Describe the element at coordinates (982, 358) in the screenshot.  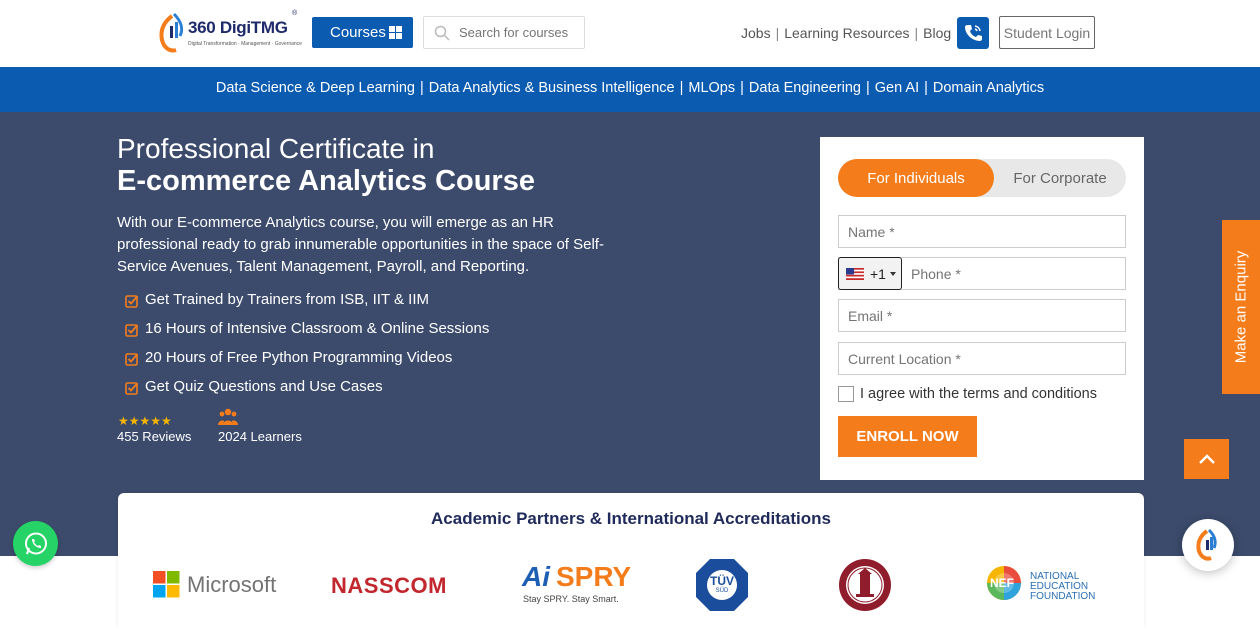
I see `location-field` at that location.